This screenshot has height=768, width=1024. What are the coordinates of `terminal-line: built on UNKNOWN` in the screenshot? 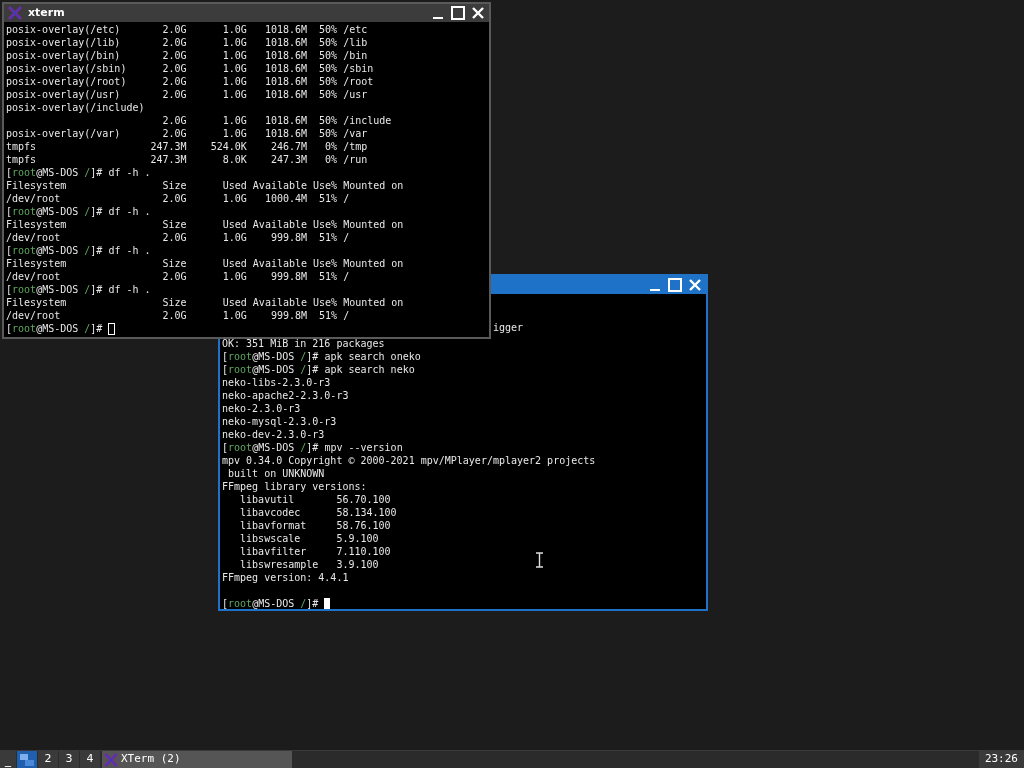 It's located at (276, 473).